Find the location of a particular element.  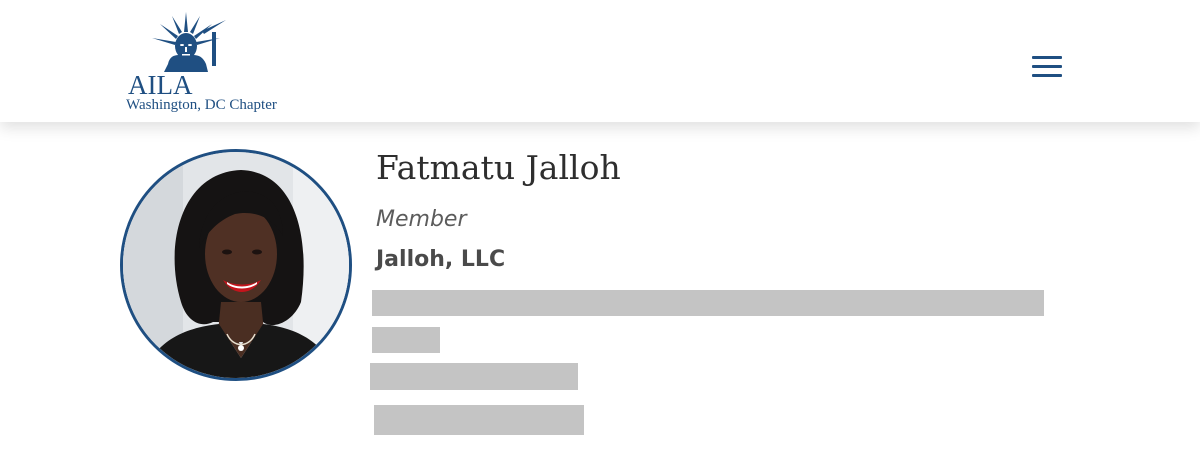

redacted-address is located at coordinates (708, 303).